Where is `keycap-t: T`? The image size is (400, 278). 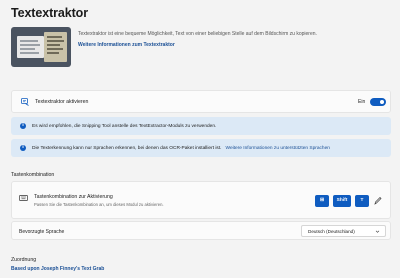
keycap-t: T is located at coordinates (362, 201).